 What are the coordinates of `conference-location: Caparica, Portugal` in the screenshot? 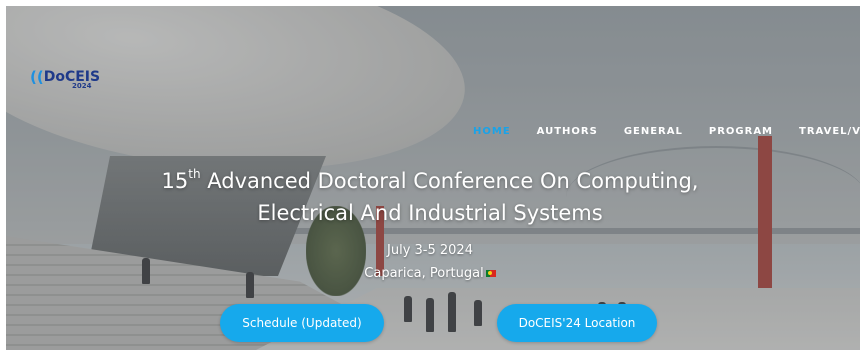 It's located at (430, 273).